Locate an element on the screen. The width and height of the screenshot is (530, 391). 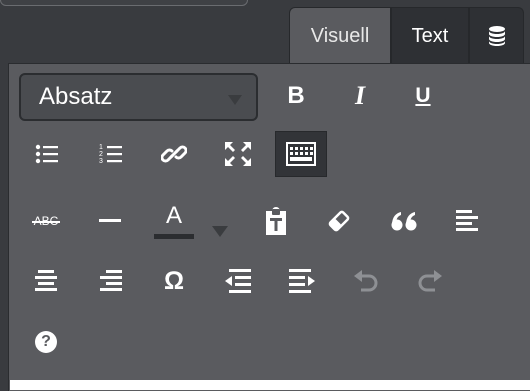
outdent-button is located at coordinates (238, 281).